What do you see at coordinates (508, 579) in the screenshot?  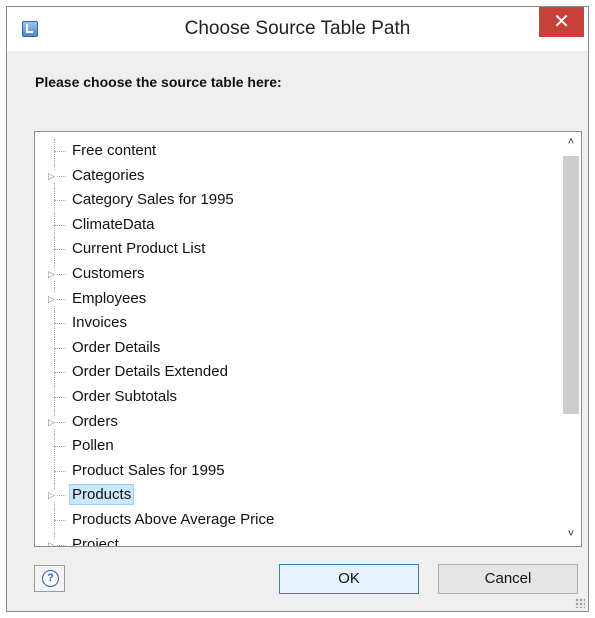 I see `cancel-button: Cancel` at bounding box center [508, 579].